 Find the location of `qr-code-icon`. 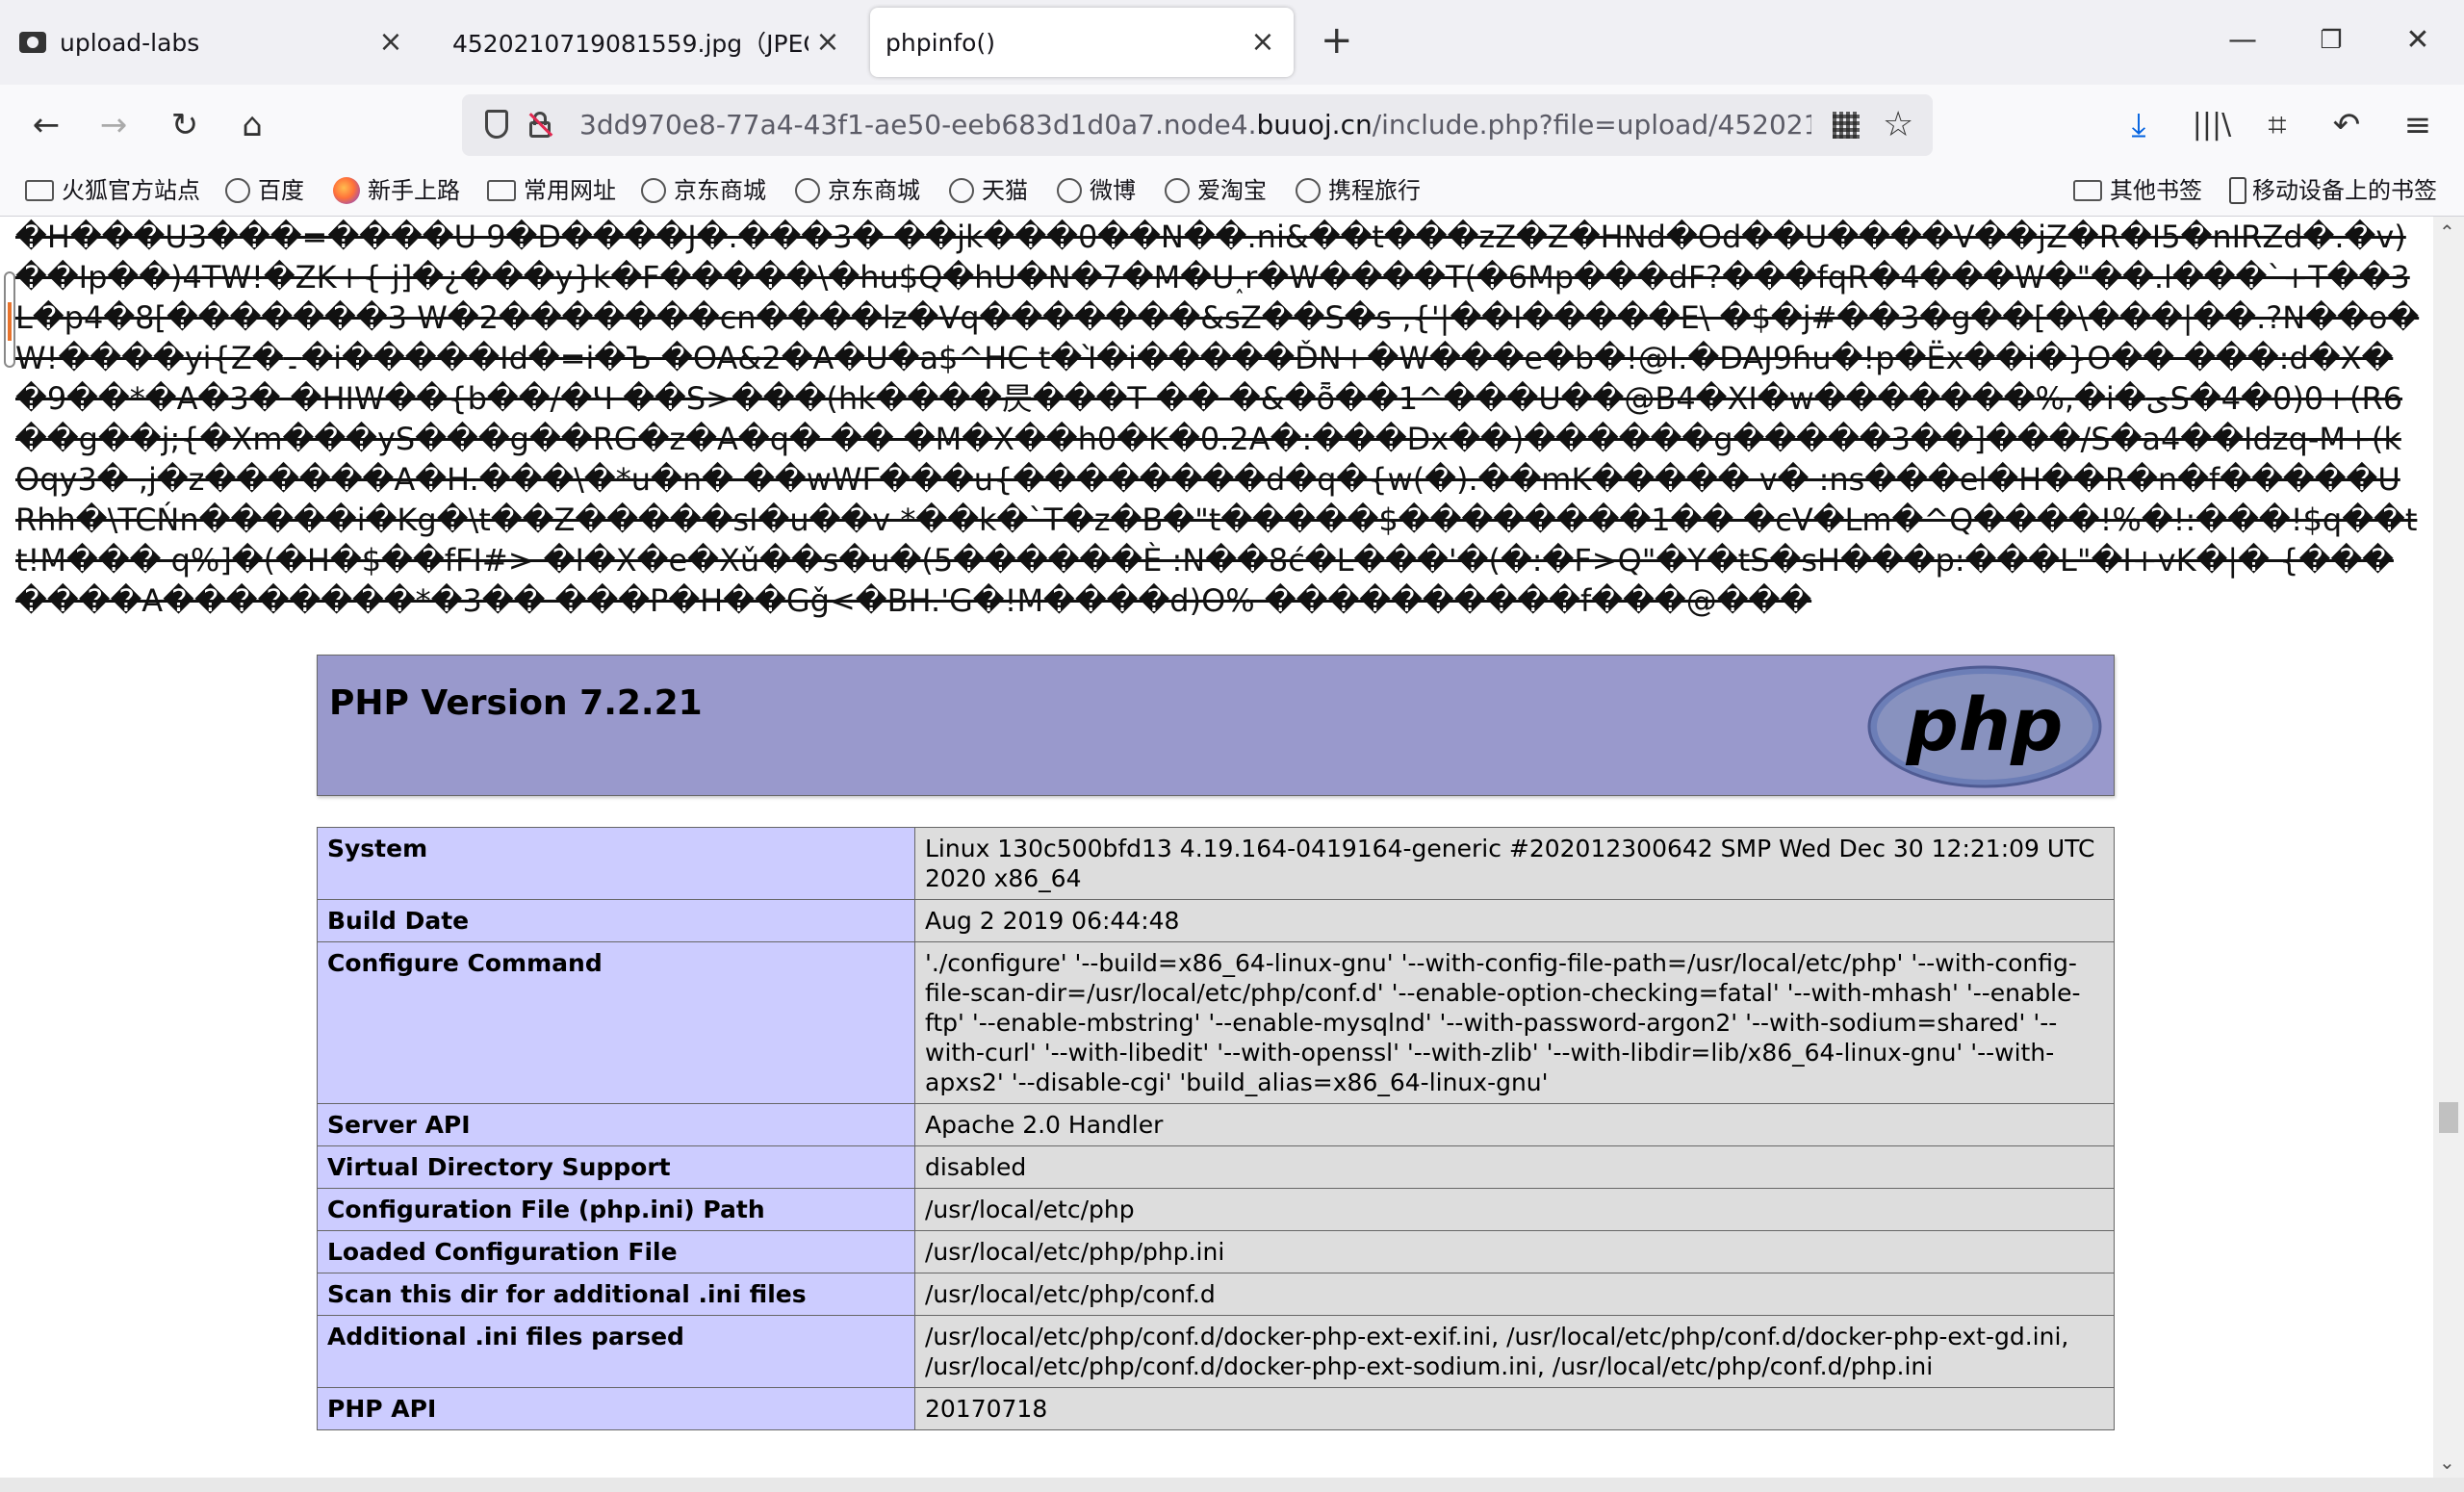

qr-code-icon is located at coordinates (1846, 125).